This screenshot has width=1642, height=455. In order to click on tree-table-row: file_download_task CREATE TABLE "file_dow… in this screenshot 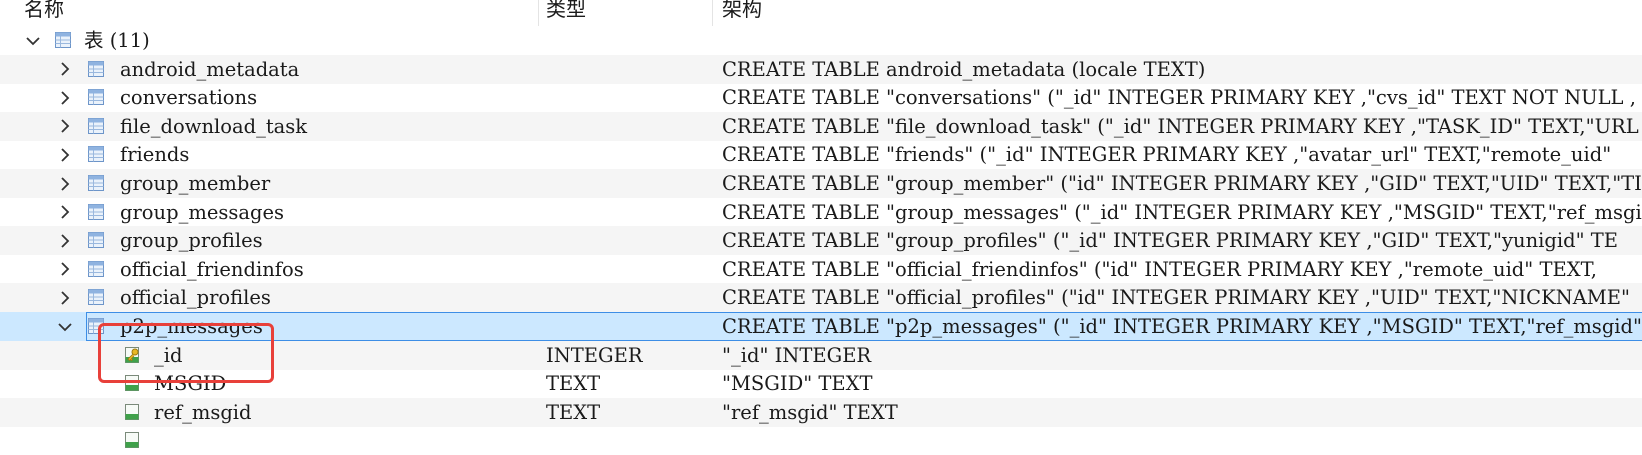, I will do `click(821, 126)`.